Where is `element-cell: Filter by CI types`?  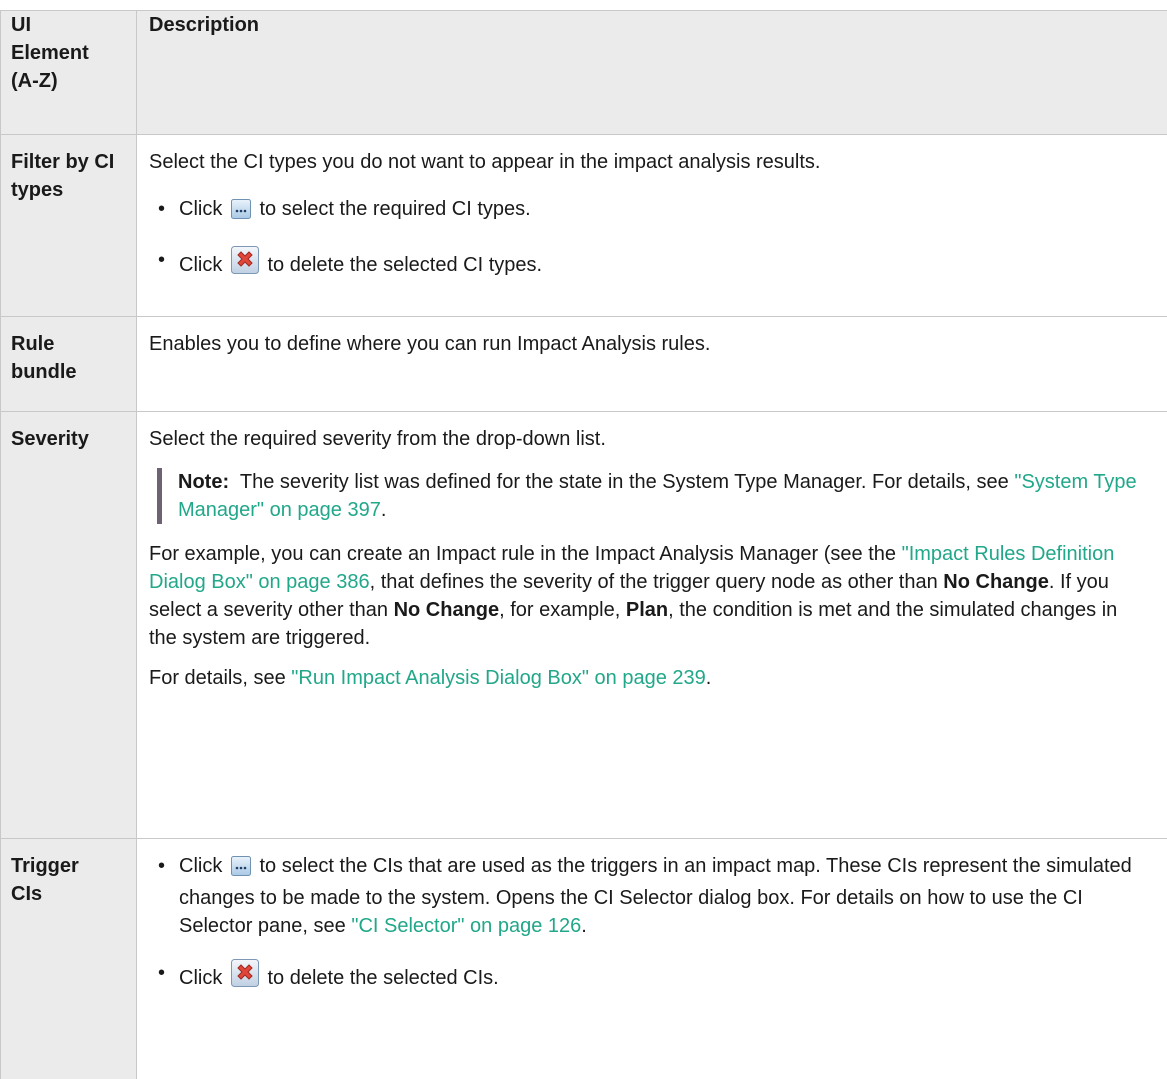 element-cell: Filter by CI types is located at coordinates (69, 226).